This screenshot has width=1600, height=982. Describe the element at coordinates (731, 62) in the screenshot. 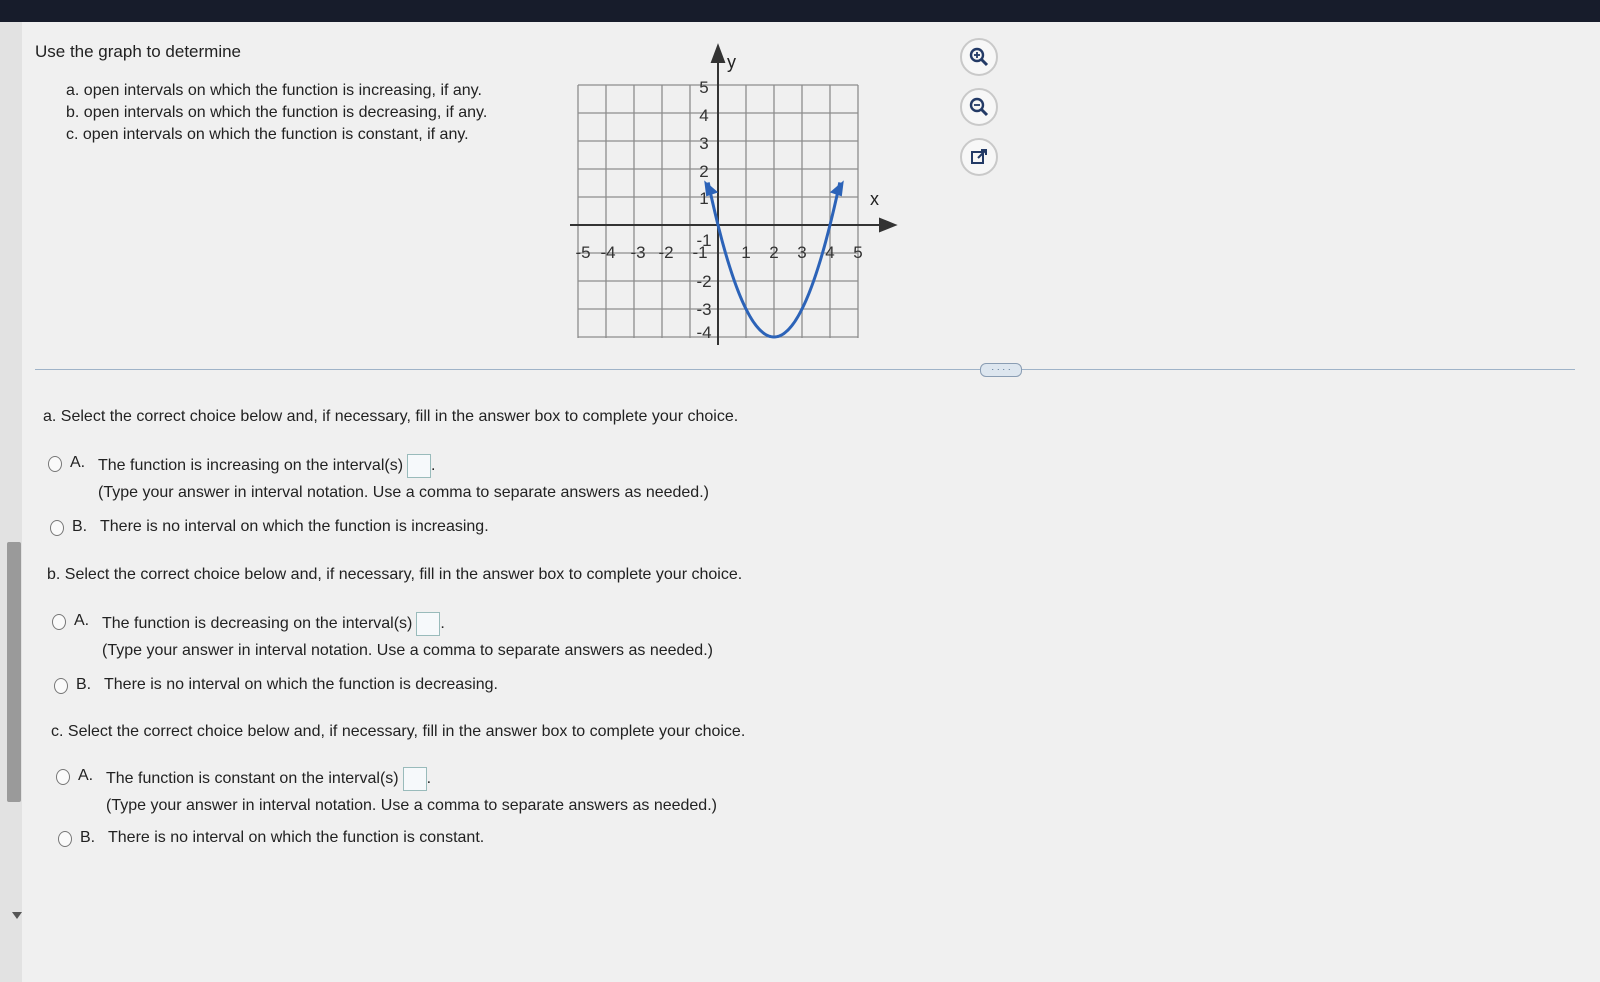

I see `y-axis-label: y` at that location.